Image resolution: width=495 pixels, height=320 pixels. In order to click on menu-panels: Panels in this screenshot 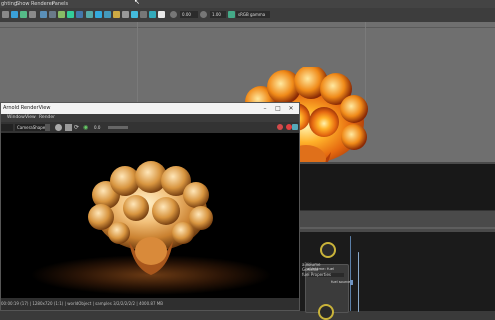, I will do `click(60, 4)`.